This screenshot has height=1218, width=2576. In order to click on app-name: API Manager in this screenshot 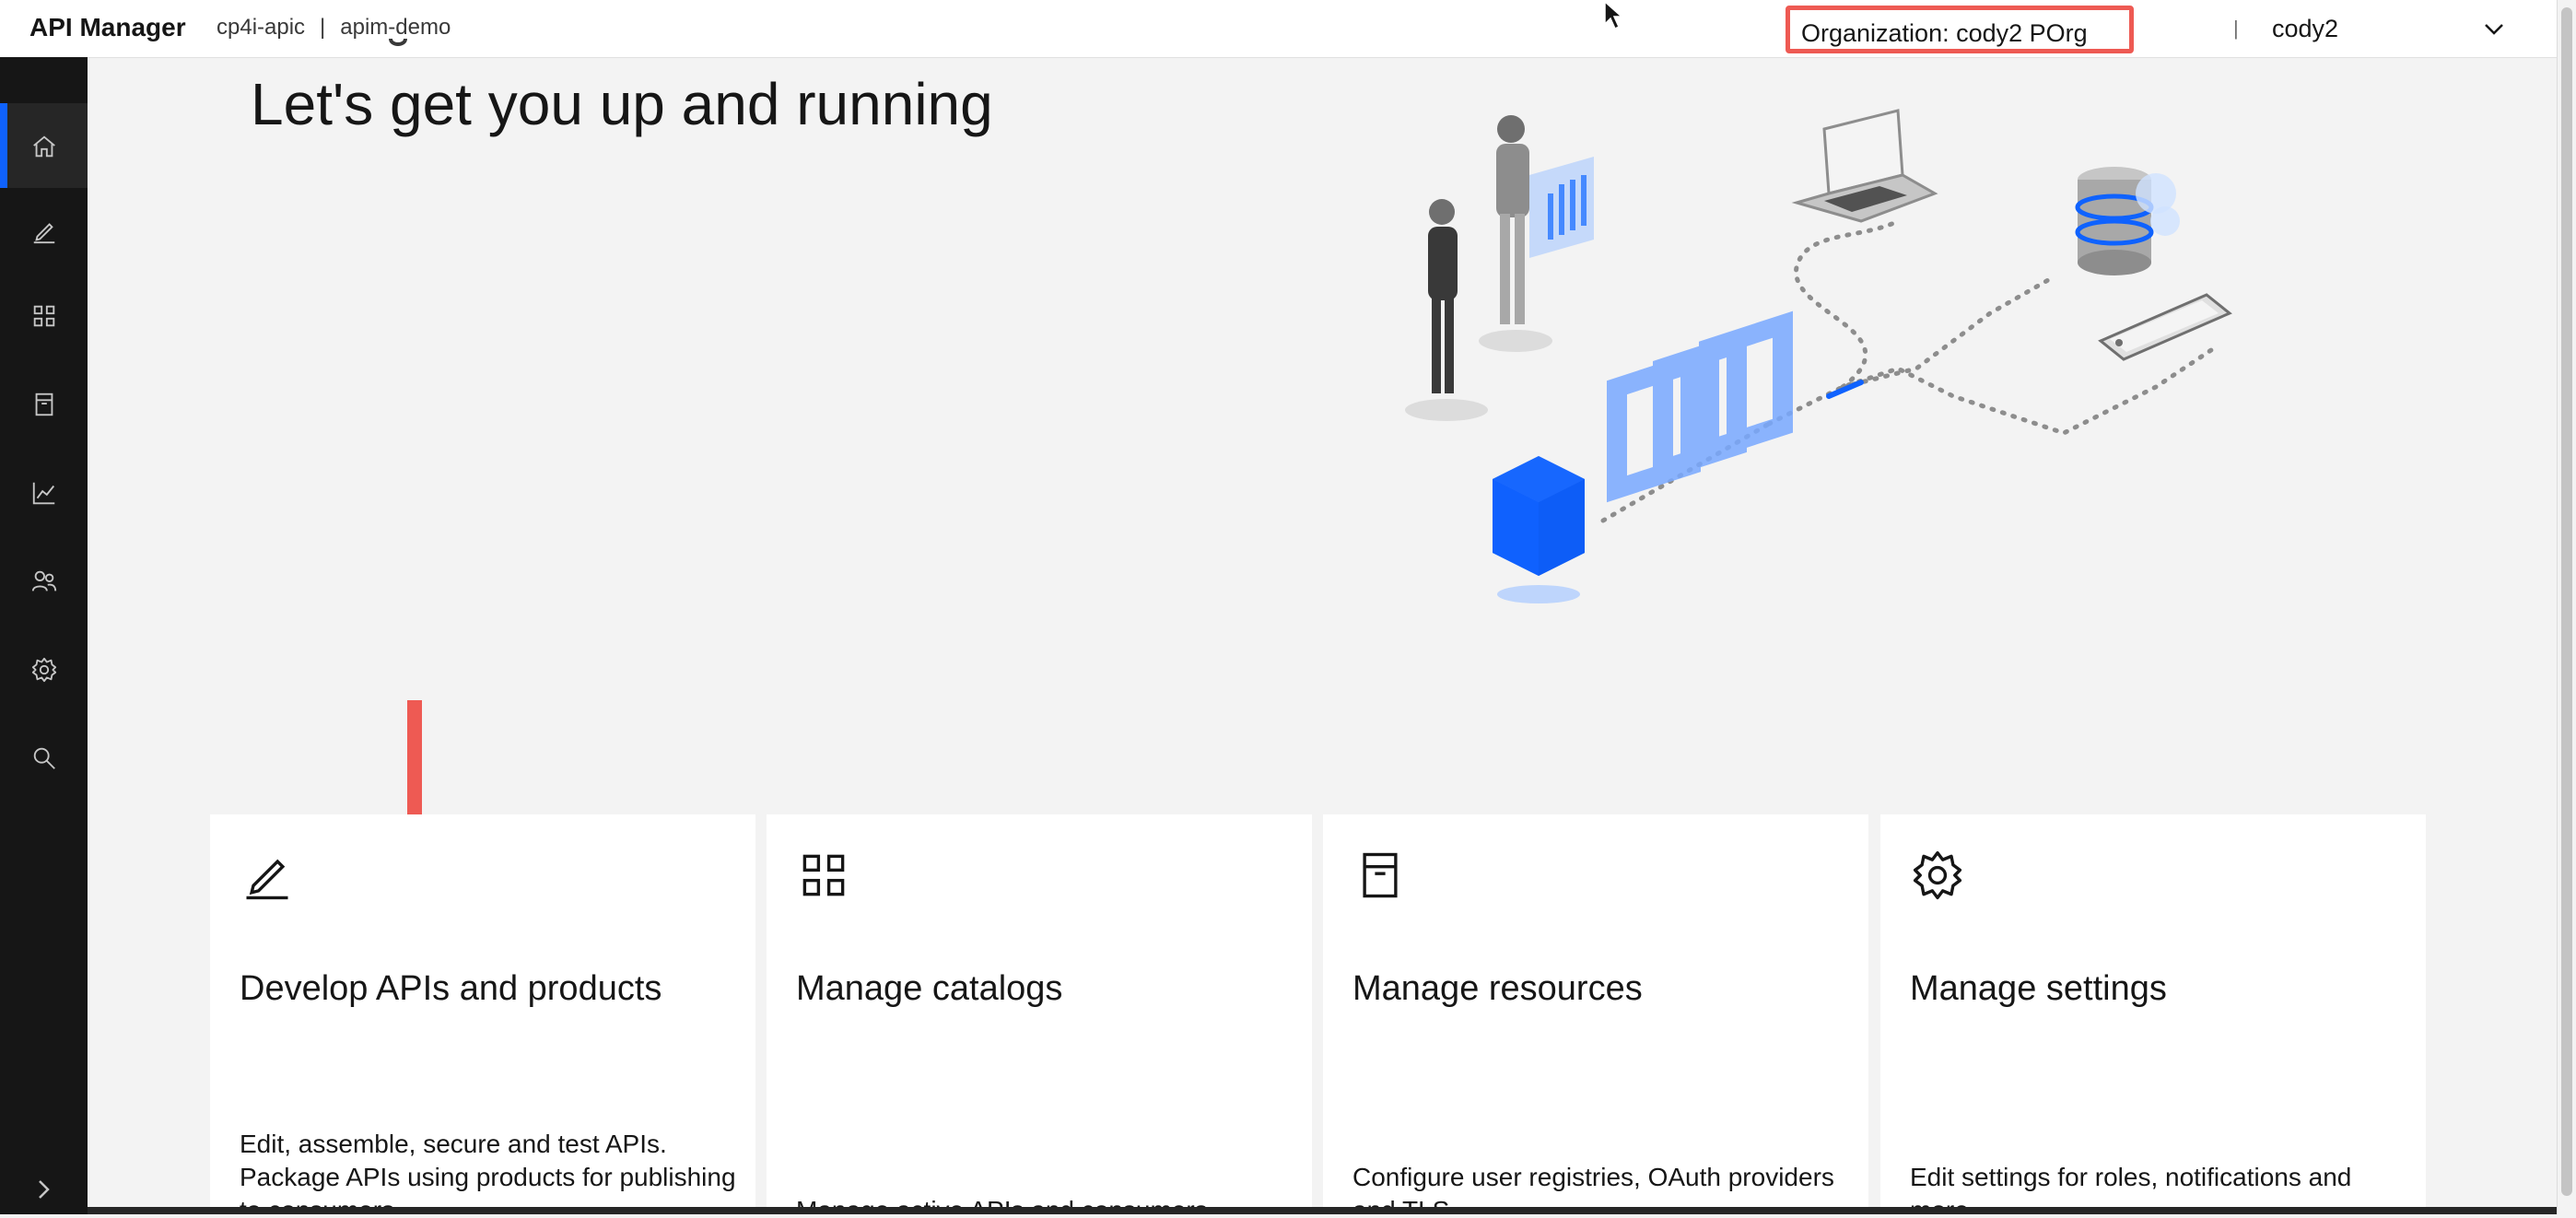, I will do `click(107, 27)`.